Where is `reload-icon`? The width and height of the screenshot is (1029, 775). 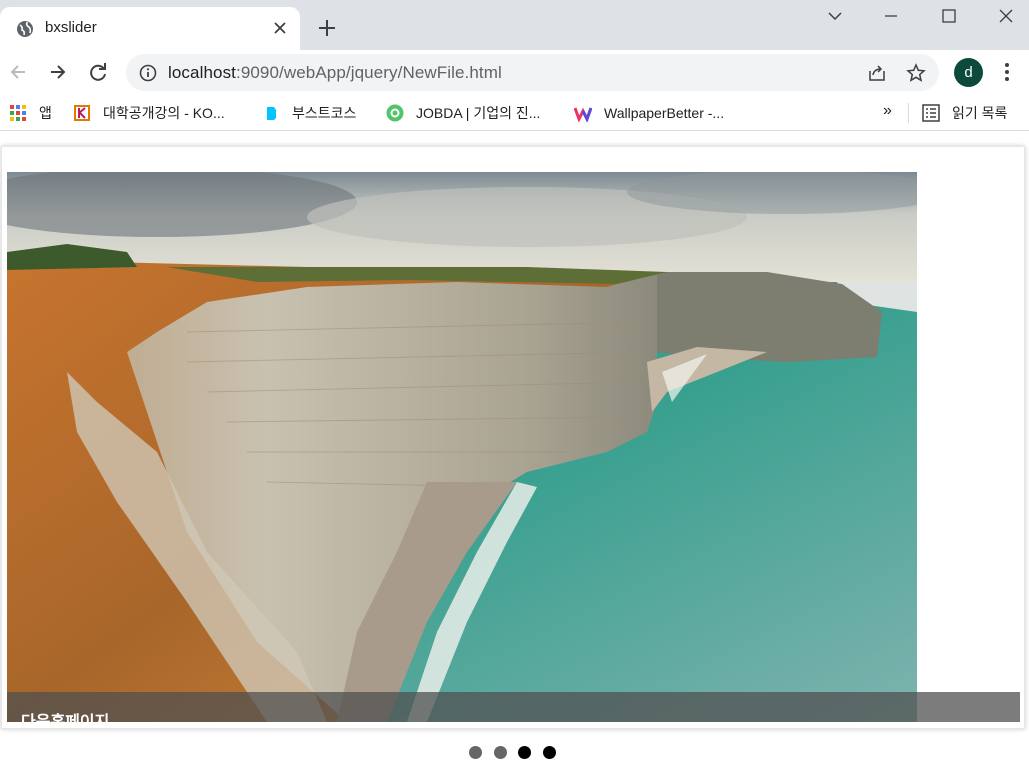 reload-icon is located at coordinates (98, 72).